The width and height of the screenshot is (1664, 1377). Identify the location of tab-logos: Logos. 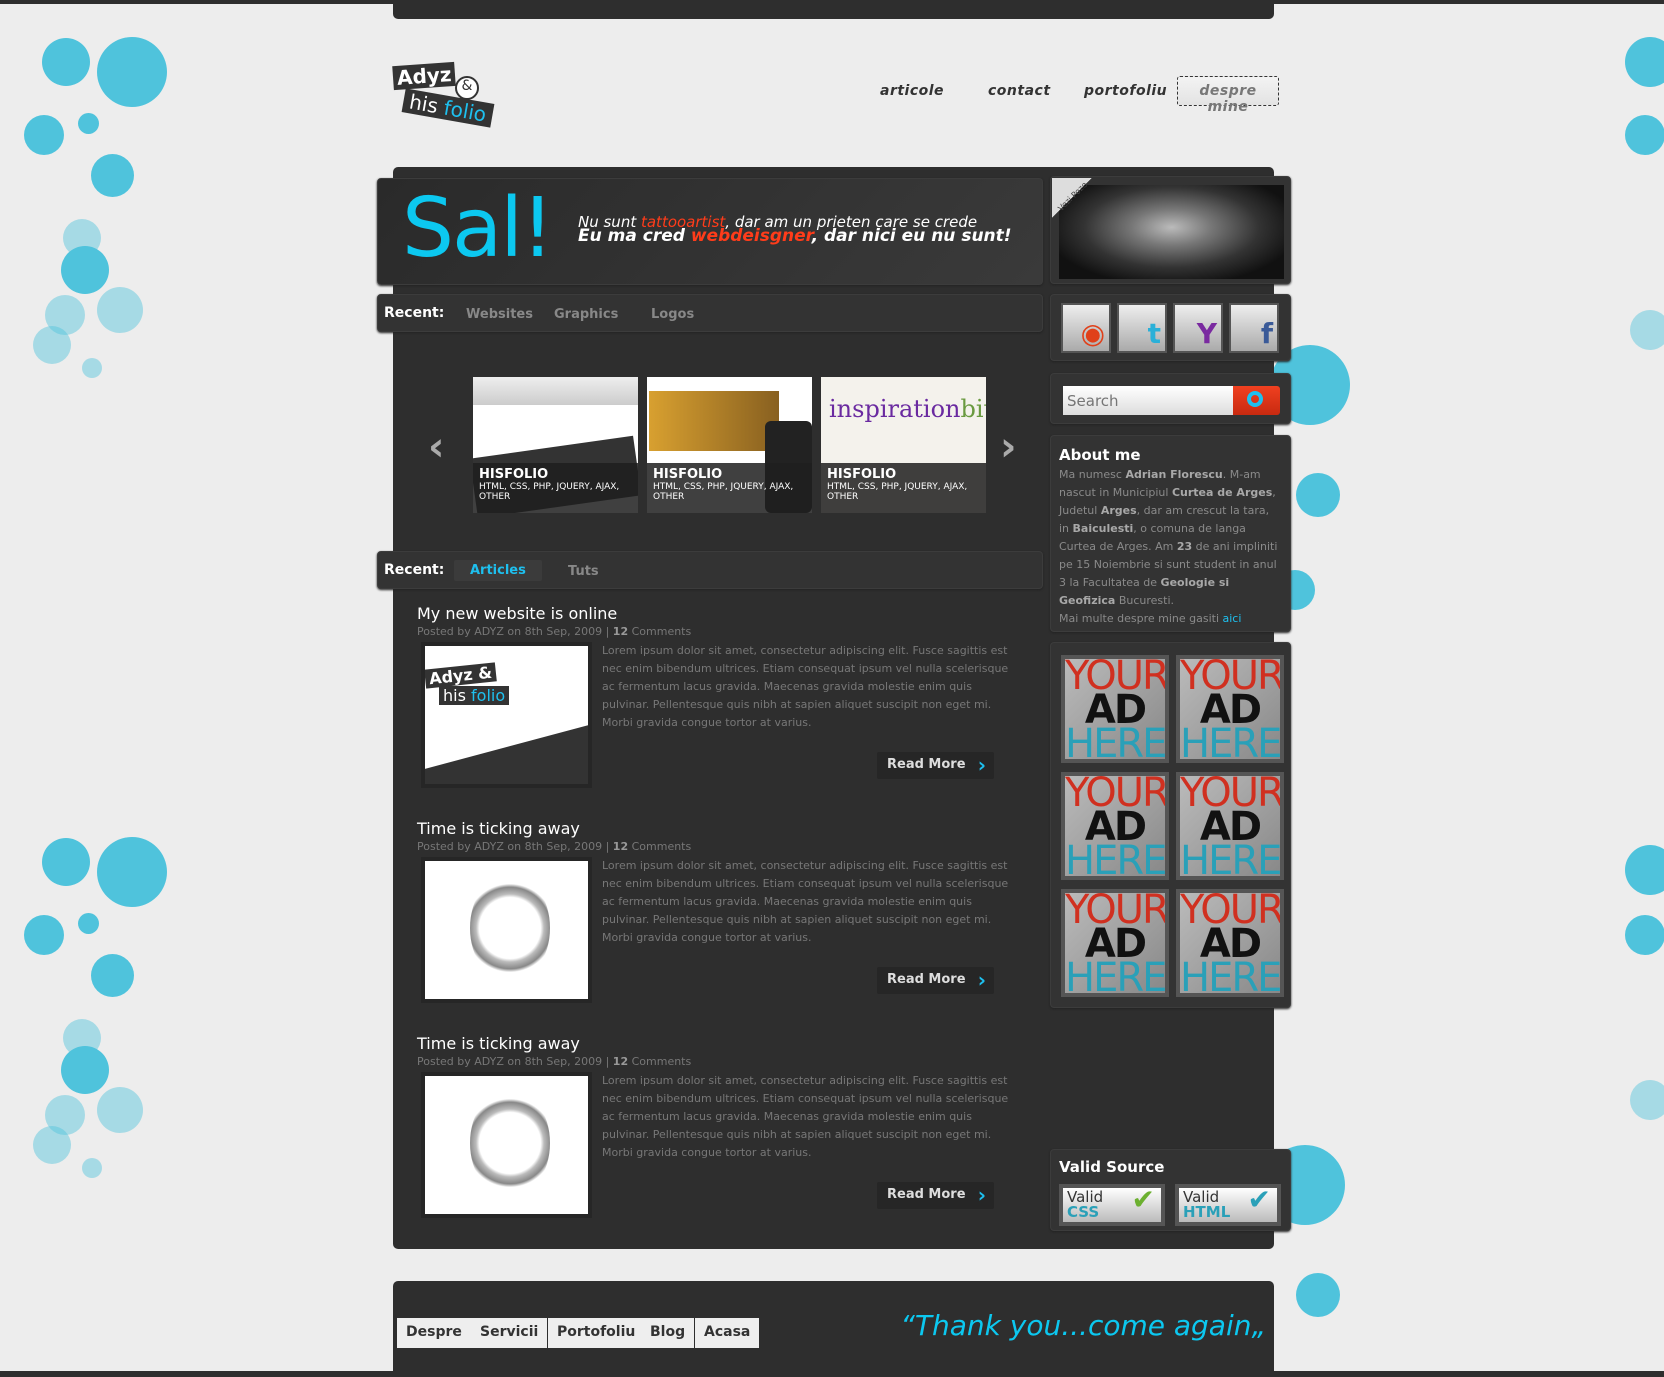
(672, 314).